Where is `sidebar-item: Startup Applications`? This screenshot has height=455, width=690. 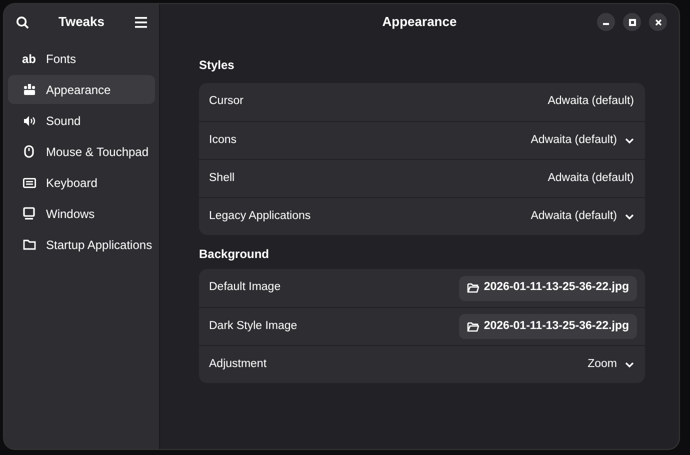
sidebar-item: Startup Applications is located at coordinates (81, 244).